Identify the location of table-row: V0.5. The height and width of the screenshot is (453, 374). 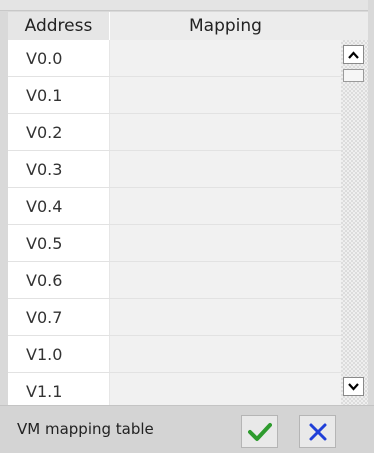
(174, 243).